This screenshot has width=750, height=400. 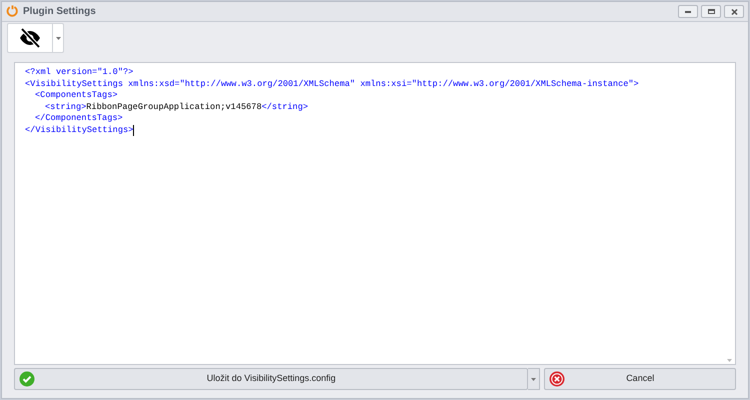 What do you see at coordinates (271, 379) in the screenshot?
I see `save-button: Uložit do VisibilitySettings.config` at bounding box center [271, 379].